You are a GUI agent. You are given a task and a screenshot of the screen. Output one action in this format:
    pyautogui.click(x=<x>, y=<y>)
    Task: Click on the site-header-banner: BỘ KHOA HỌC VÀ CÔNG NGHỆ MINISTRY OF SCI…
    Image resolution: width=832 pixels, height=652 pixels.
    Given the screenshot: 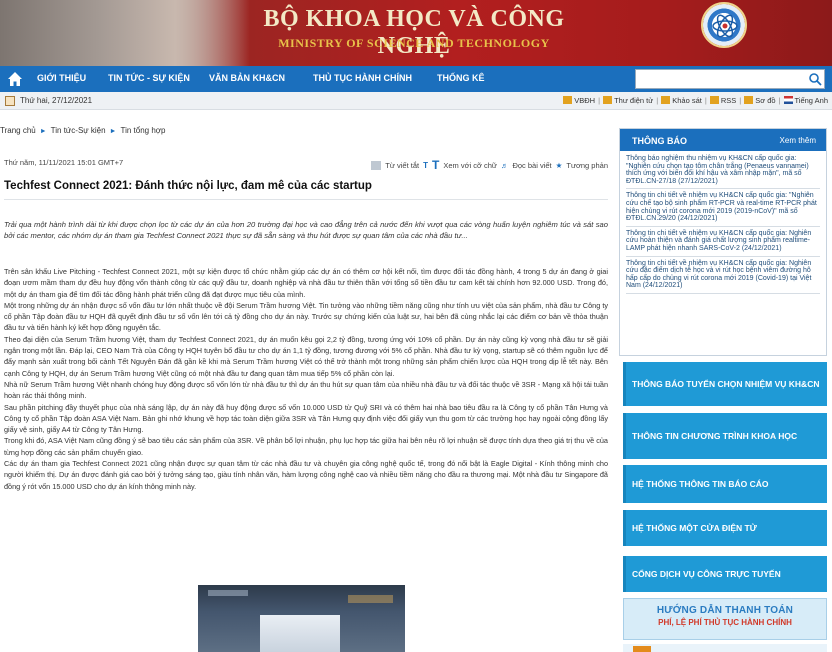 What is the action you would take?
    pyautogui.click(x=416, y=33)
    